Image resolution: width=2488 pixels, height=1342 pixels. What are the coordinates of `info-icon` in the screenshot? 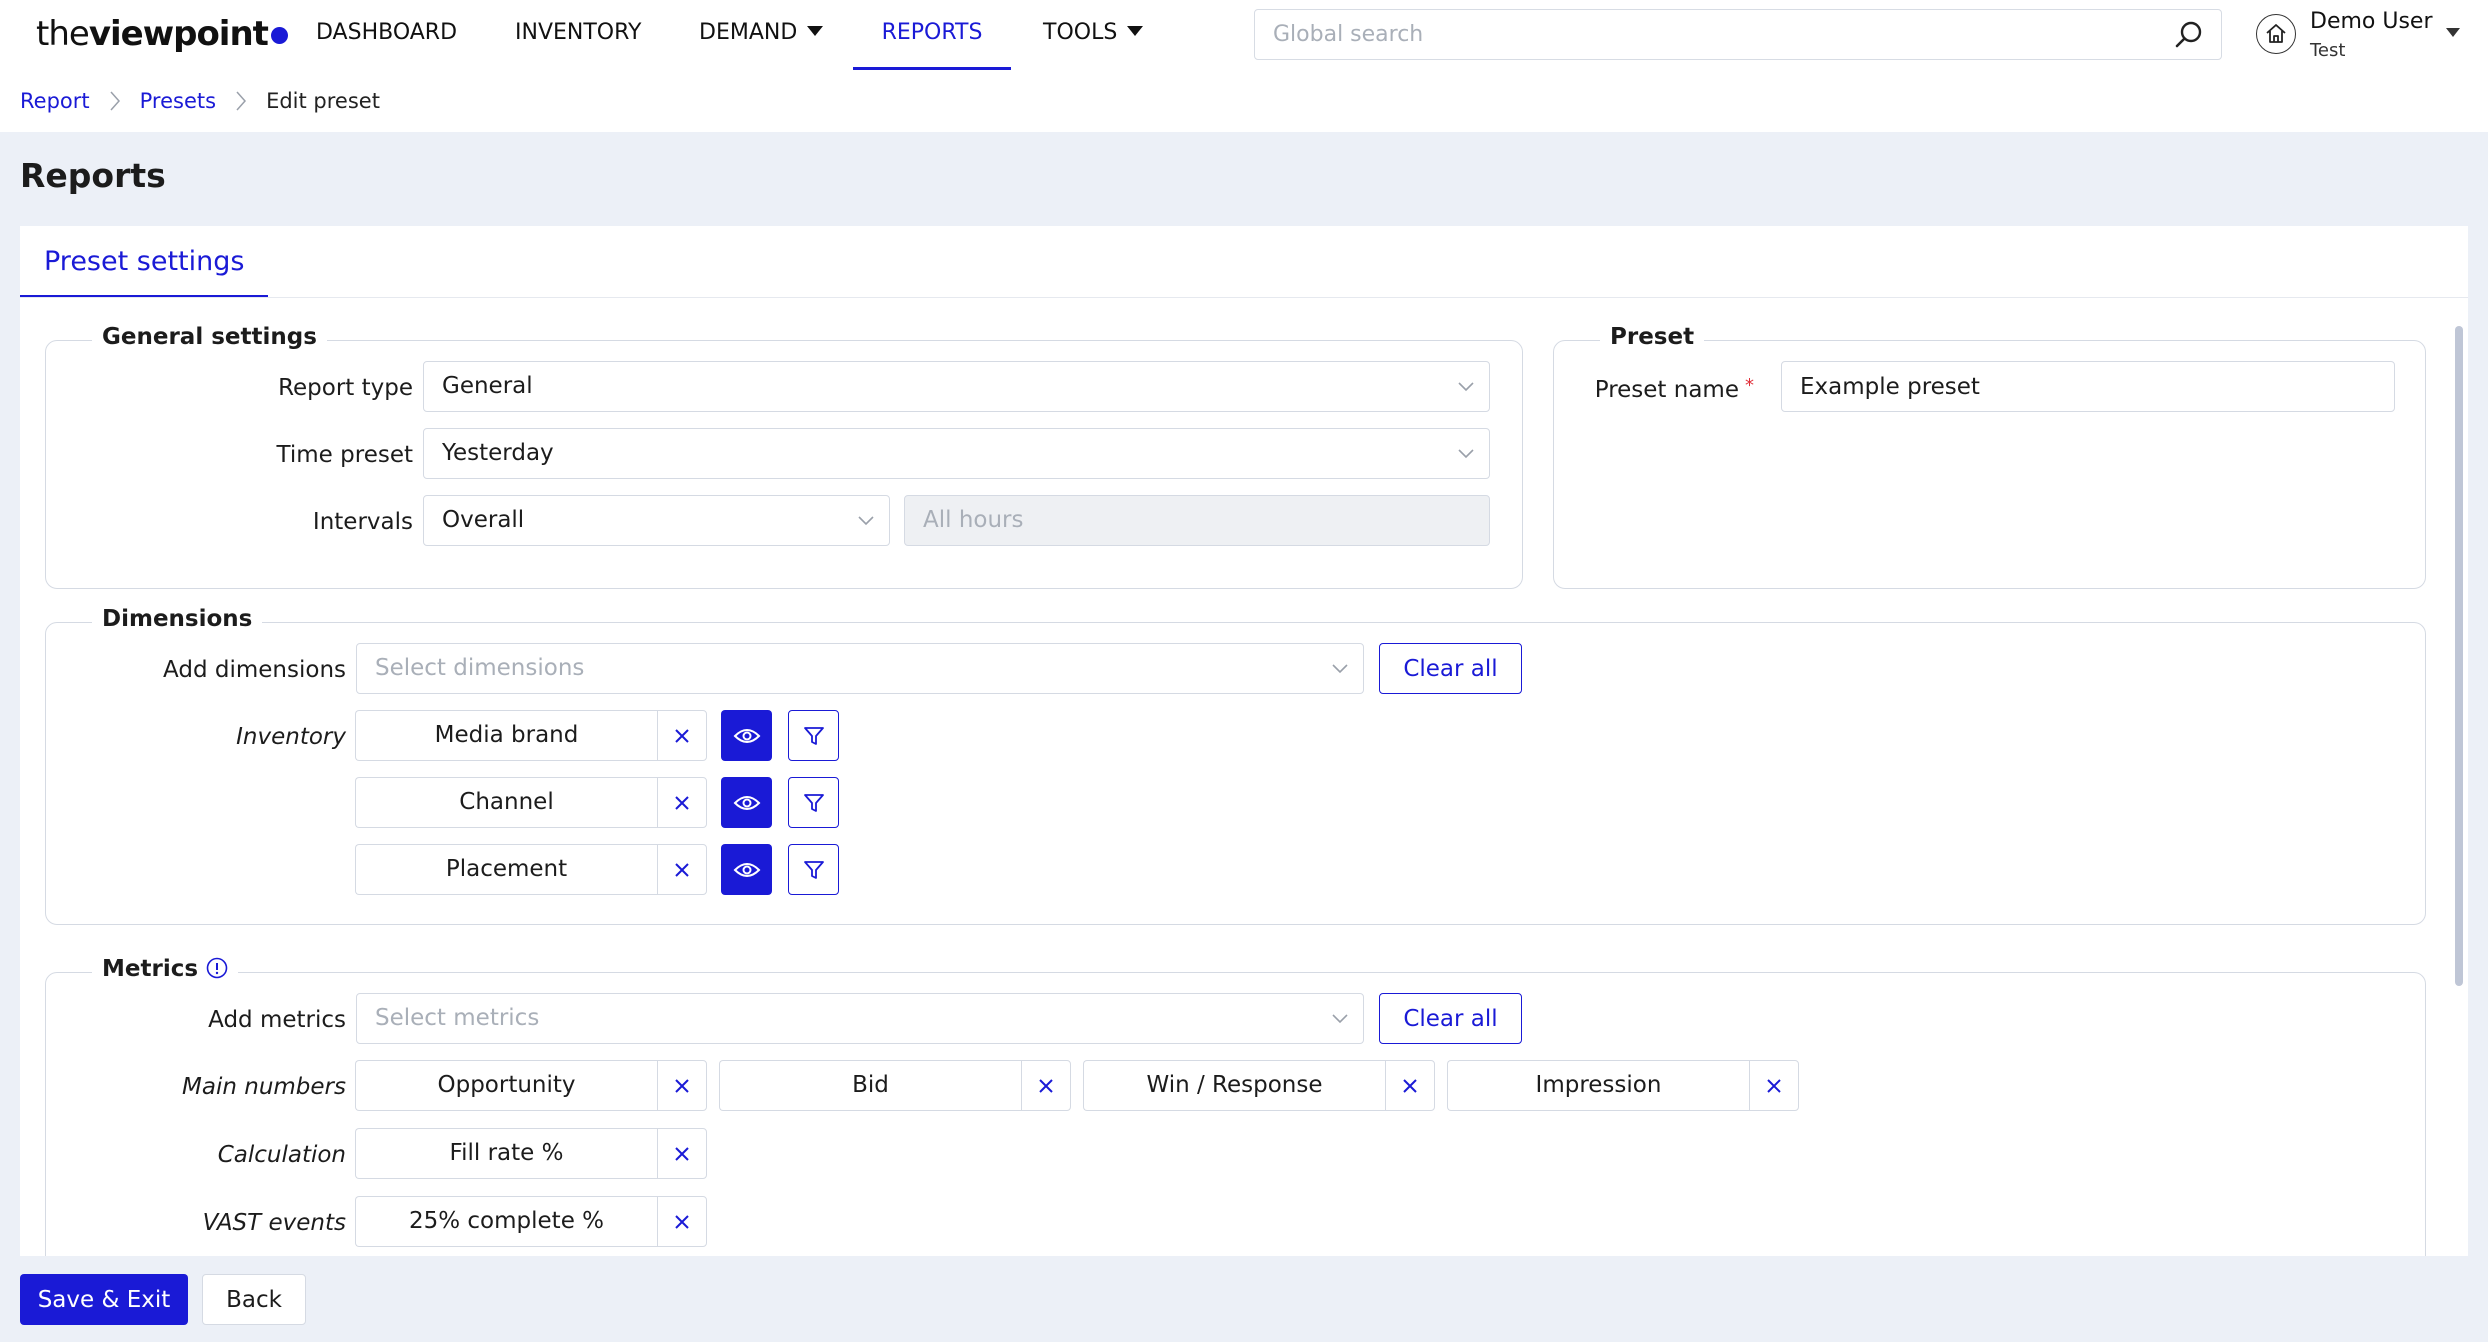 It's located at (217, 968).